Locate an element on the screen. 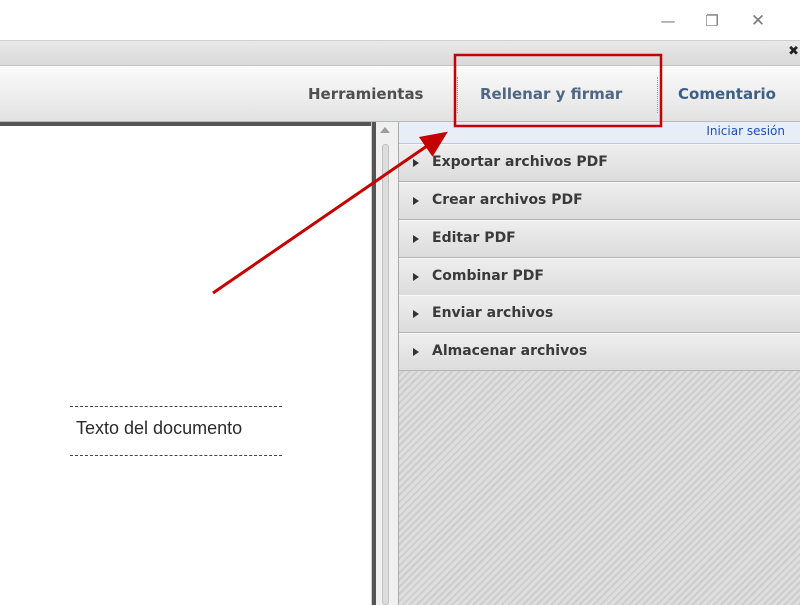 The image size is (800, 605). panel-label: Enviar archivos is located at coordinates (493, 313).